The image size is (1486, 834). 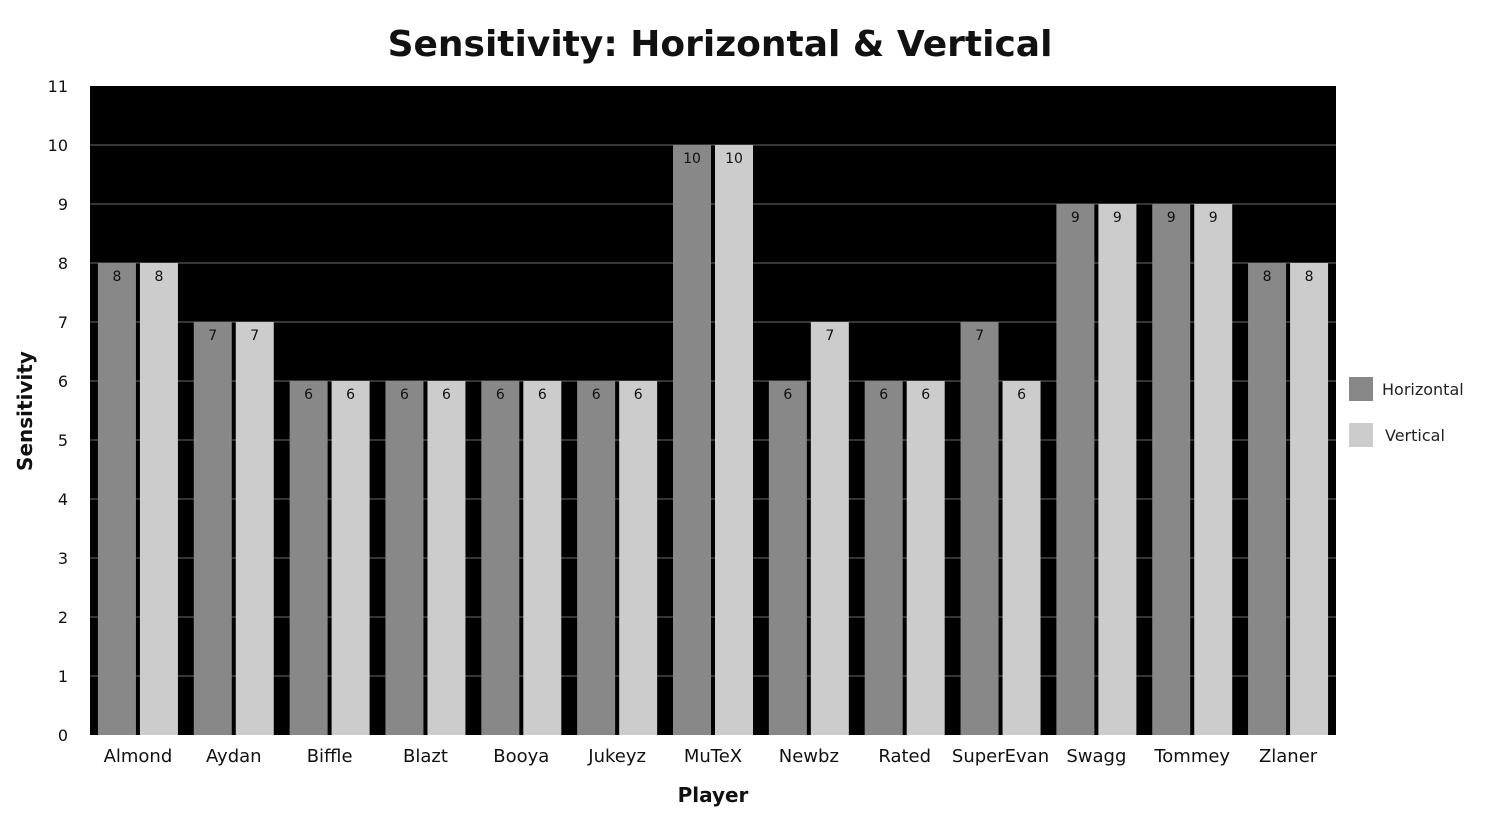 What do you see at coordinates (1075, 469) in the screenshot?
I see `bar-horizontal-swagg` at bounding box center [1075, 469].